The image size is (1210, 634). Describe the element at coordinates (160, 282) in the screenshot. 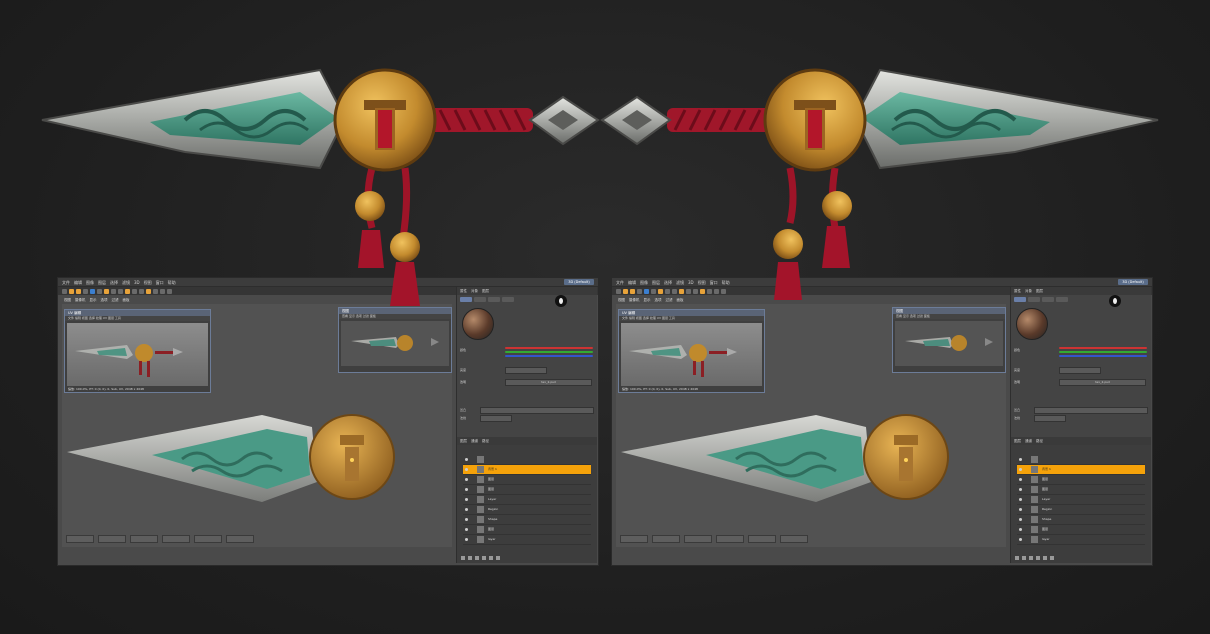

I see `menu-window: 窗口` at that location.